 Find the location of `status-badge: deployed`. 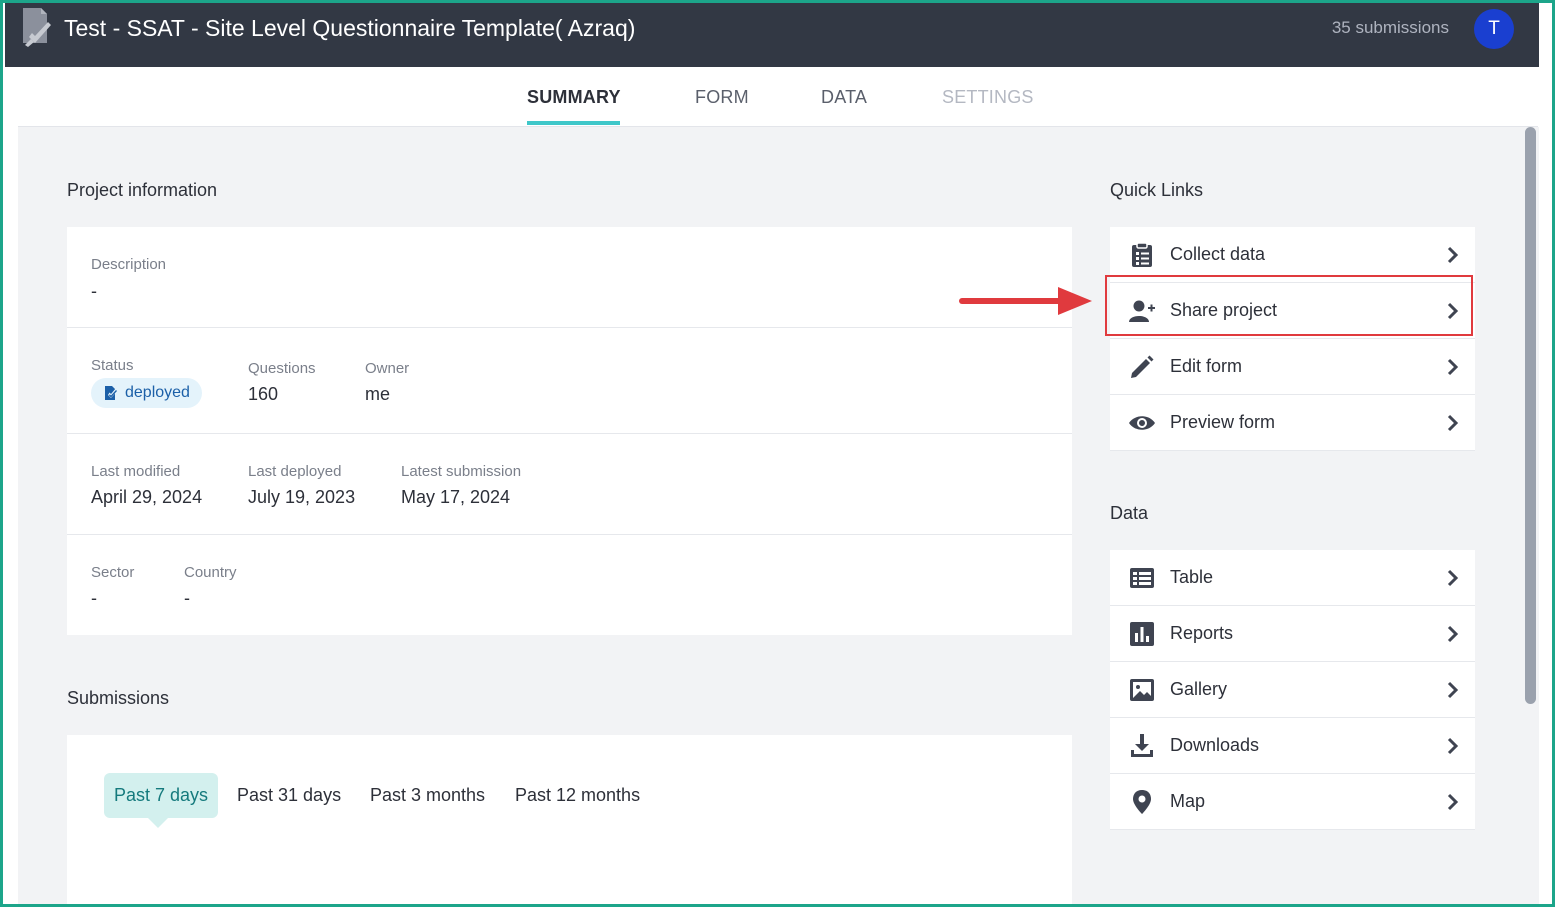

status-badge: deployed is located at coordinates (146, 393).